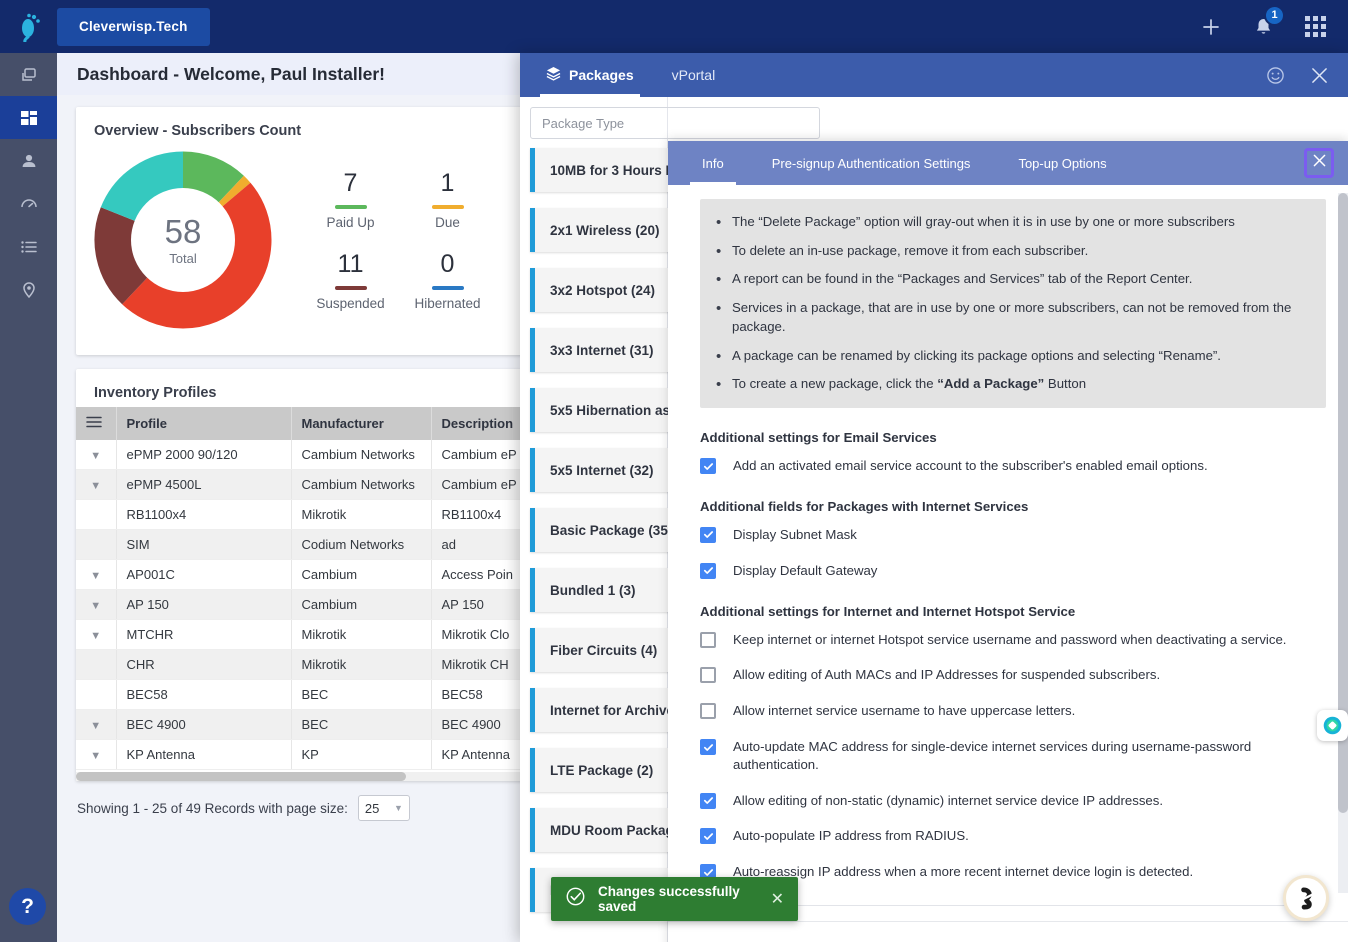  I want to click on section-title: Additional settings for Email Services, so click(818, 438).